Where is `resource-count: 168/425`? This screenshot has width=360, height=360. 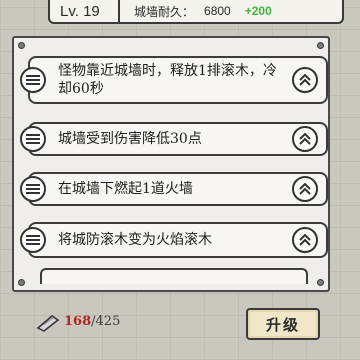 resource-count: 168/425 is located at coordinates (92, 321).